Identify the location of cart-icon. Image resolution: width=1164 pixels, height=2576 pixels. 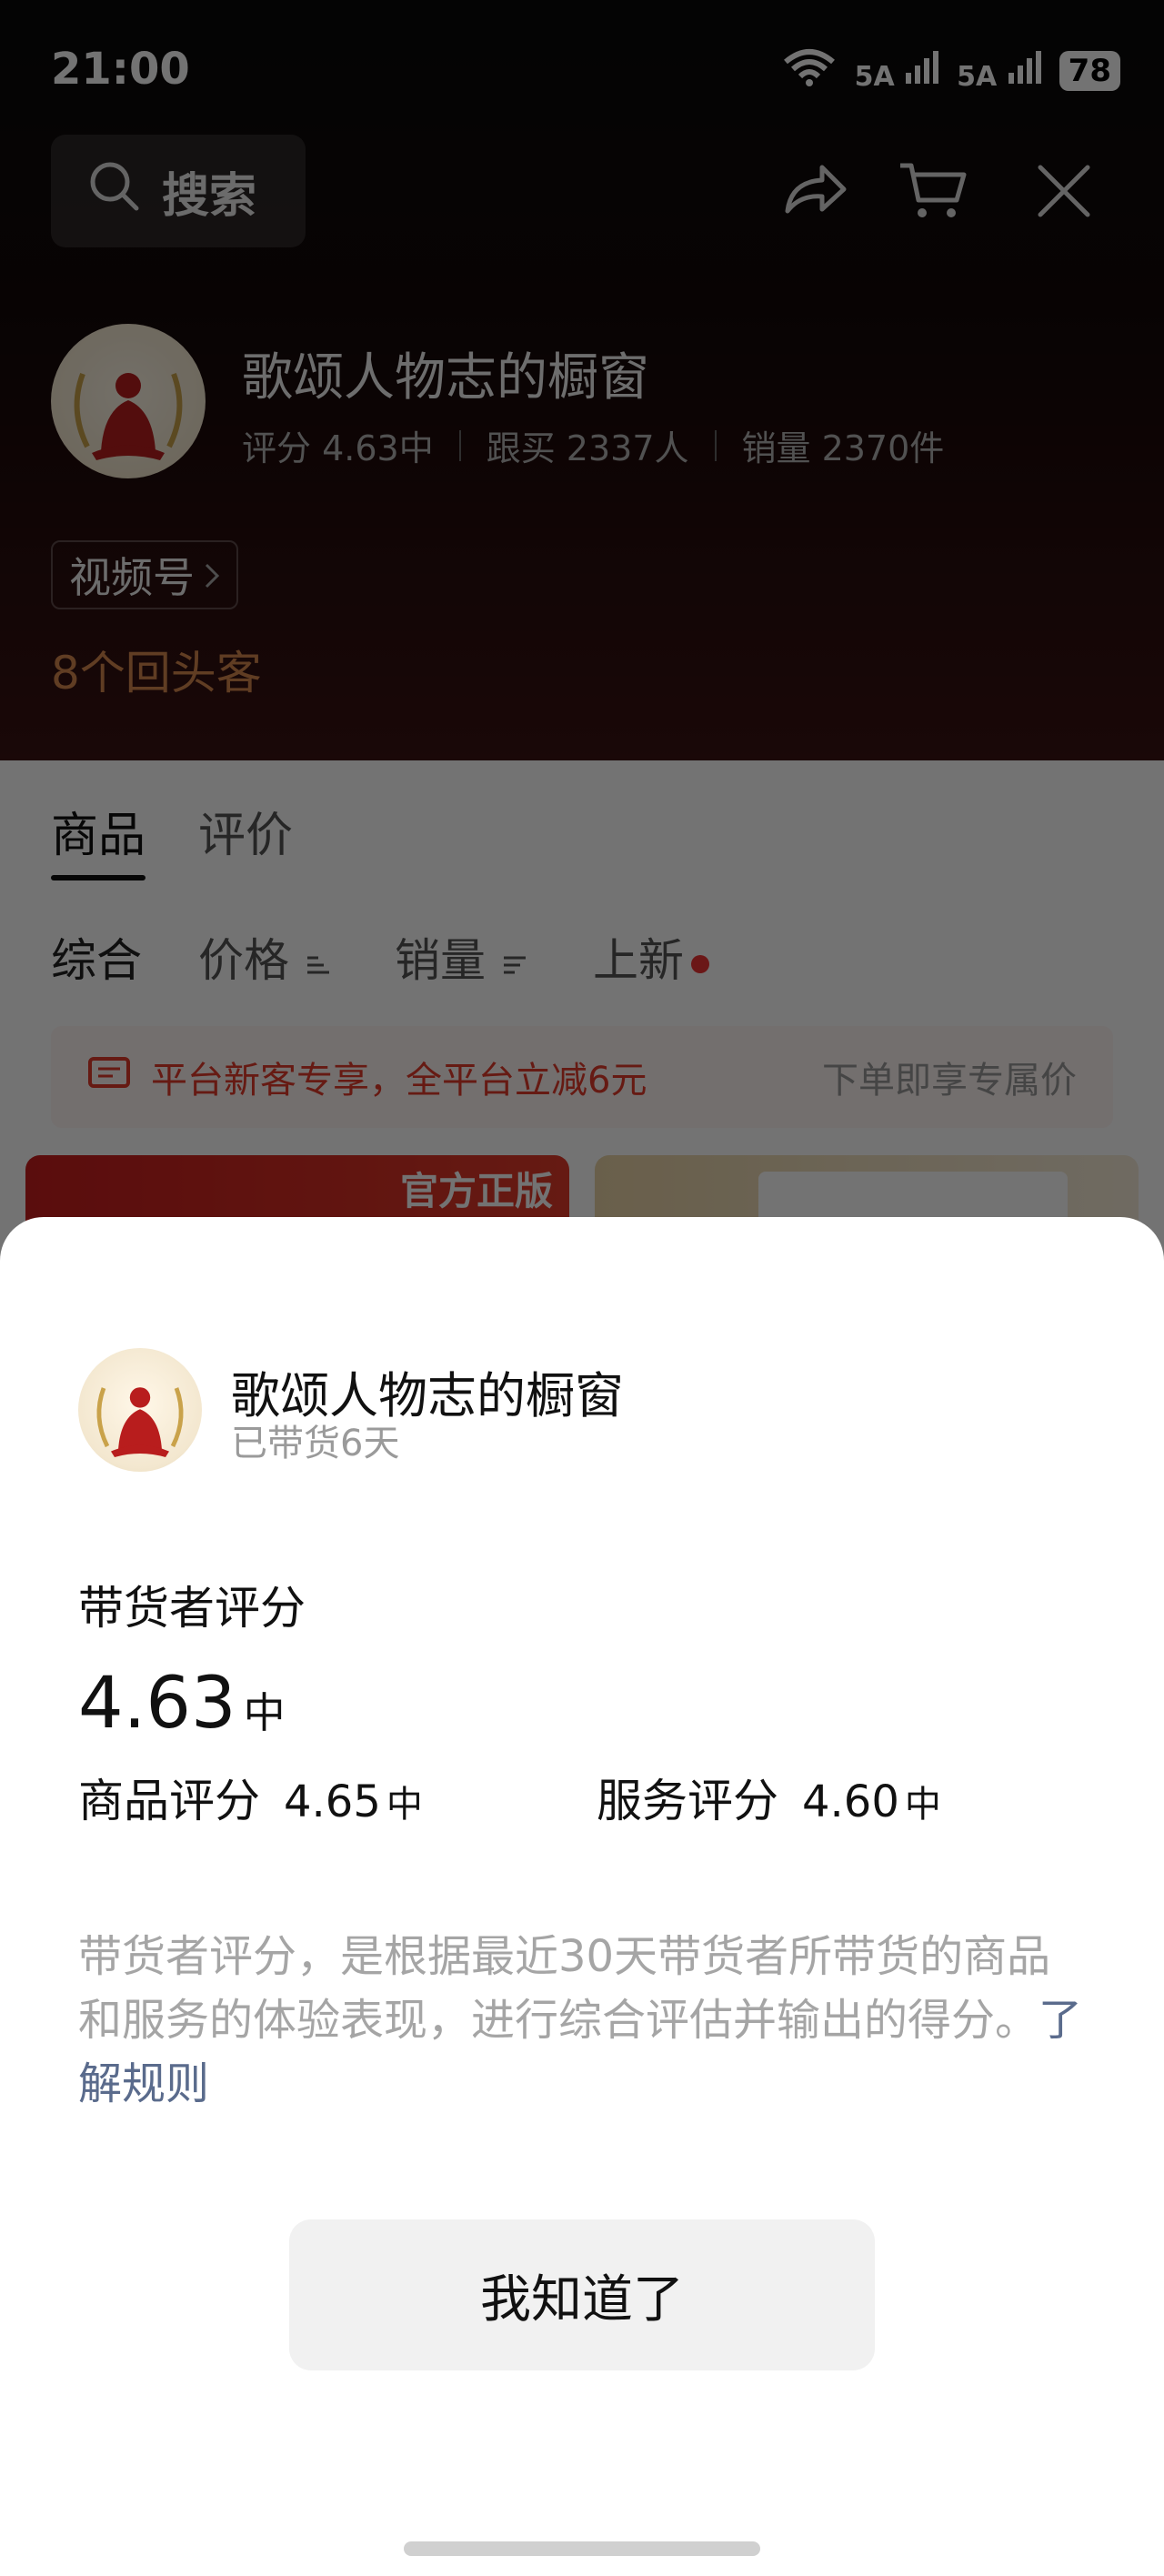
(933, 191).